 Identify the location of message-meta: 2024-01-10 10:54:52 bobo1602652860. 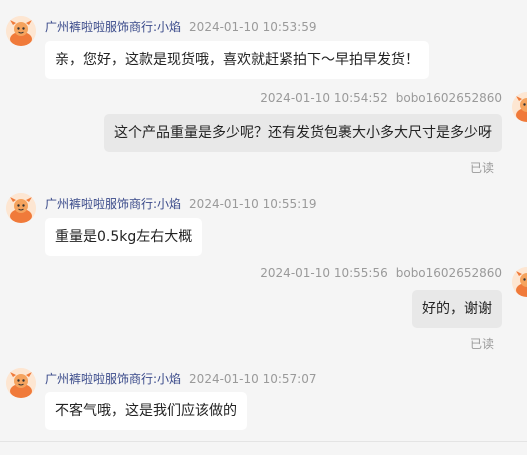
(381, 98).